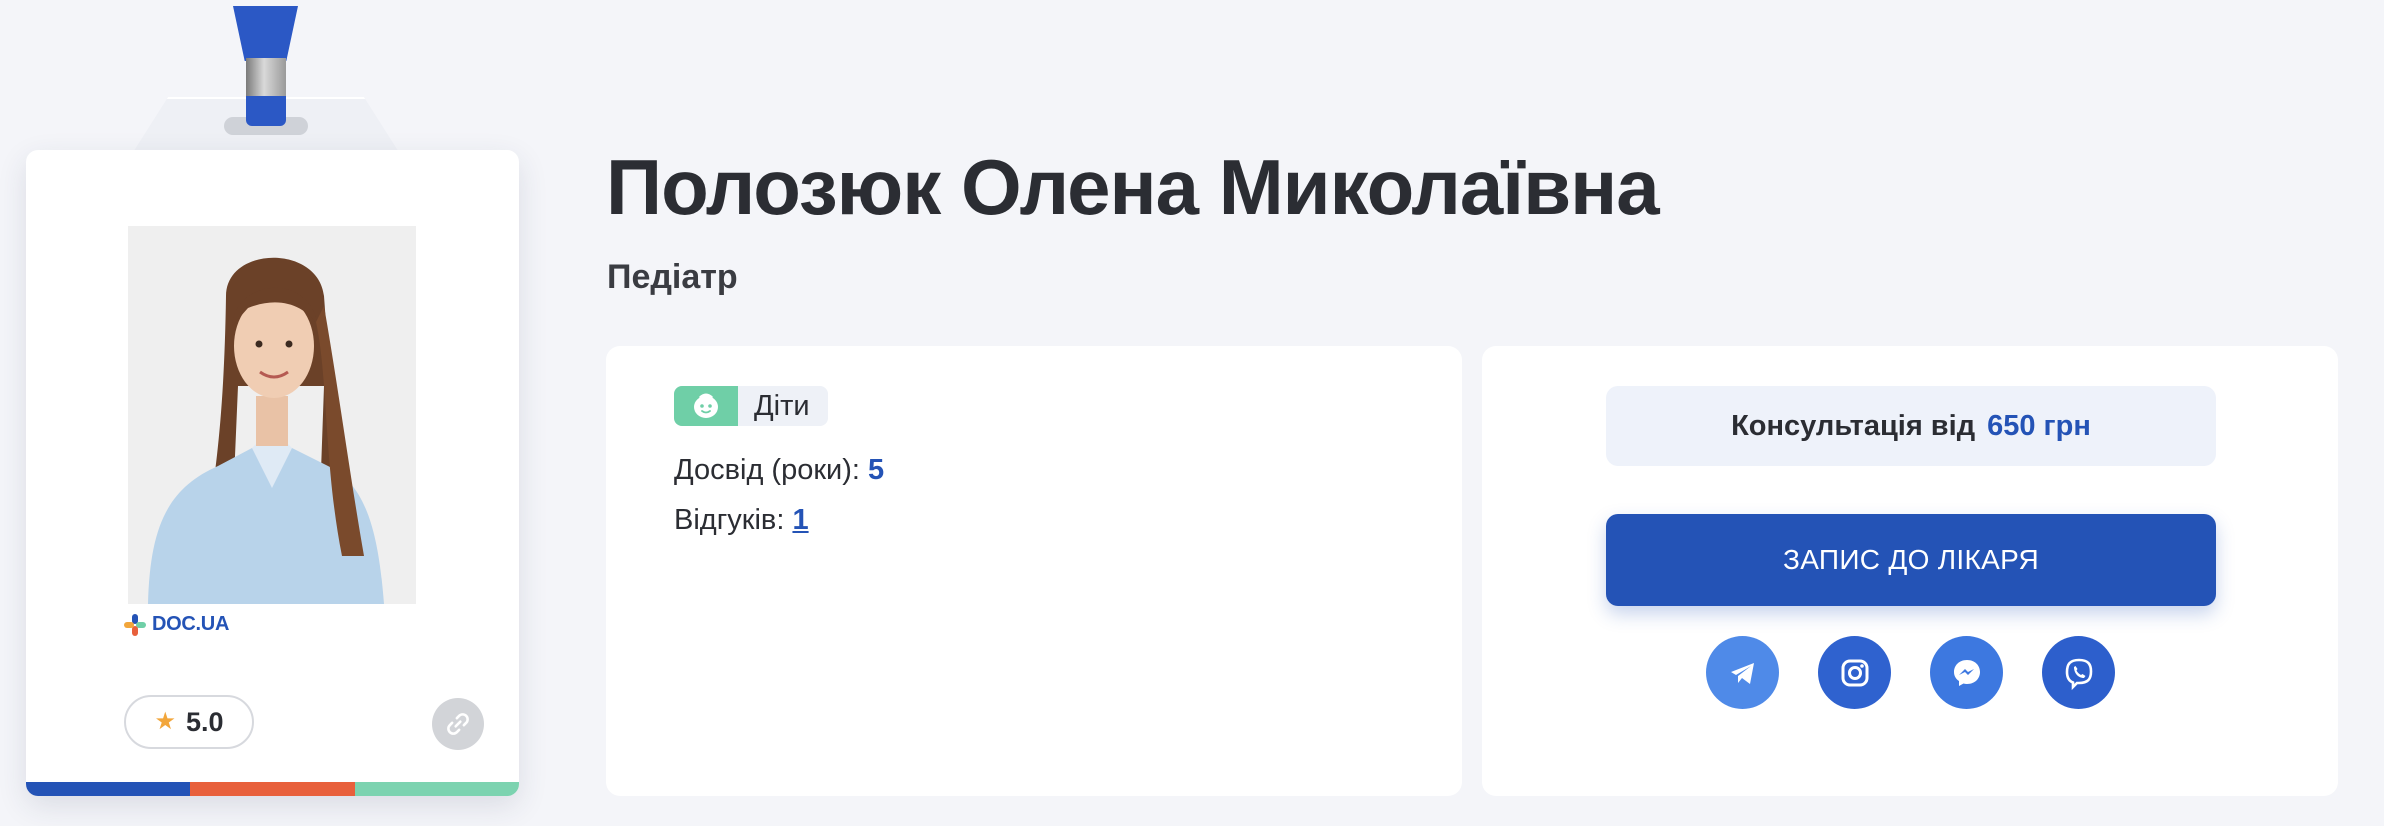 This screenshot has height=826, width=2384. I want to click on social-share-buttons, so click(1910, 672).